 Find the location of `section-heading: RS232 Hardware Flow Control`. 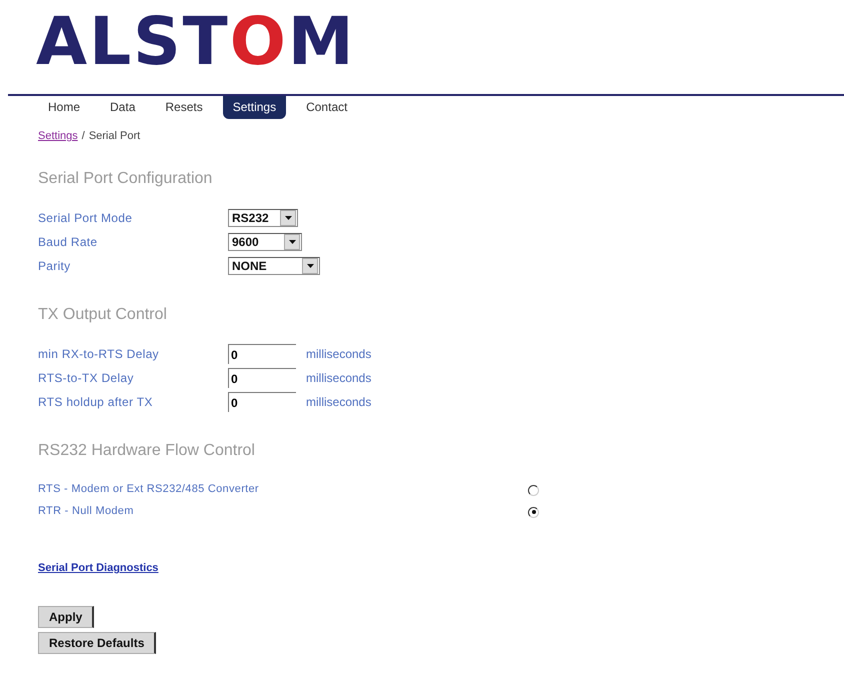

section-heading: RS232 Hardware Flow Control is located at coordinates (147, 451).